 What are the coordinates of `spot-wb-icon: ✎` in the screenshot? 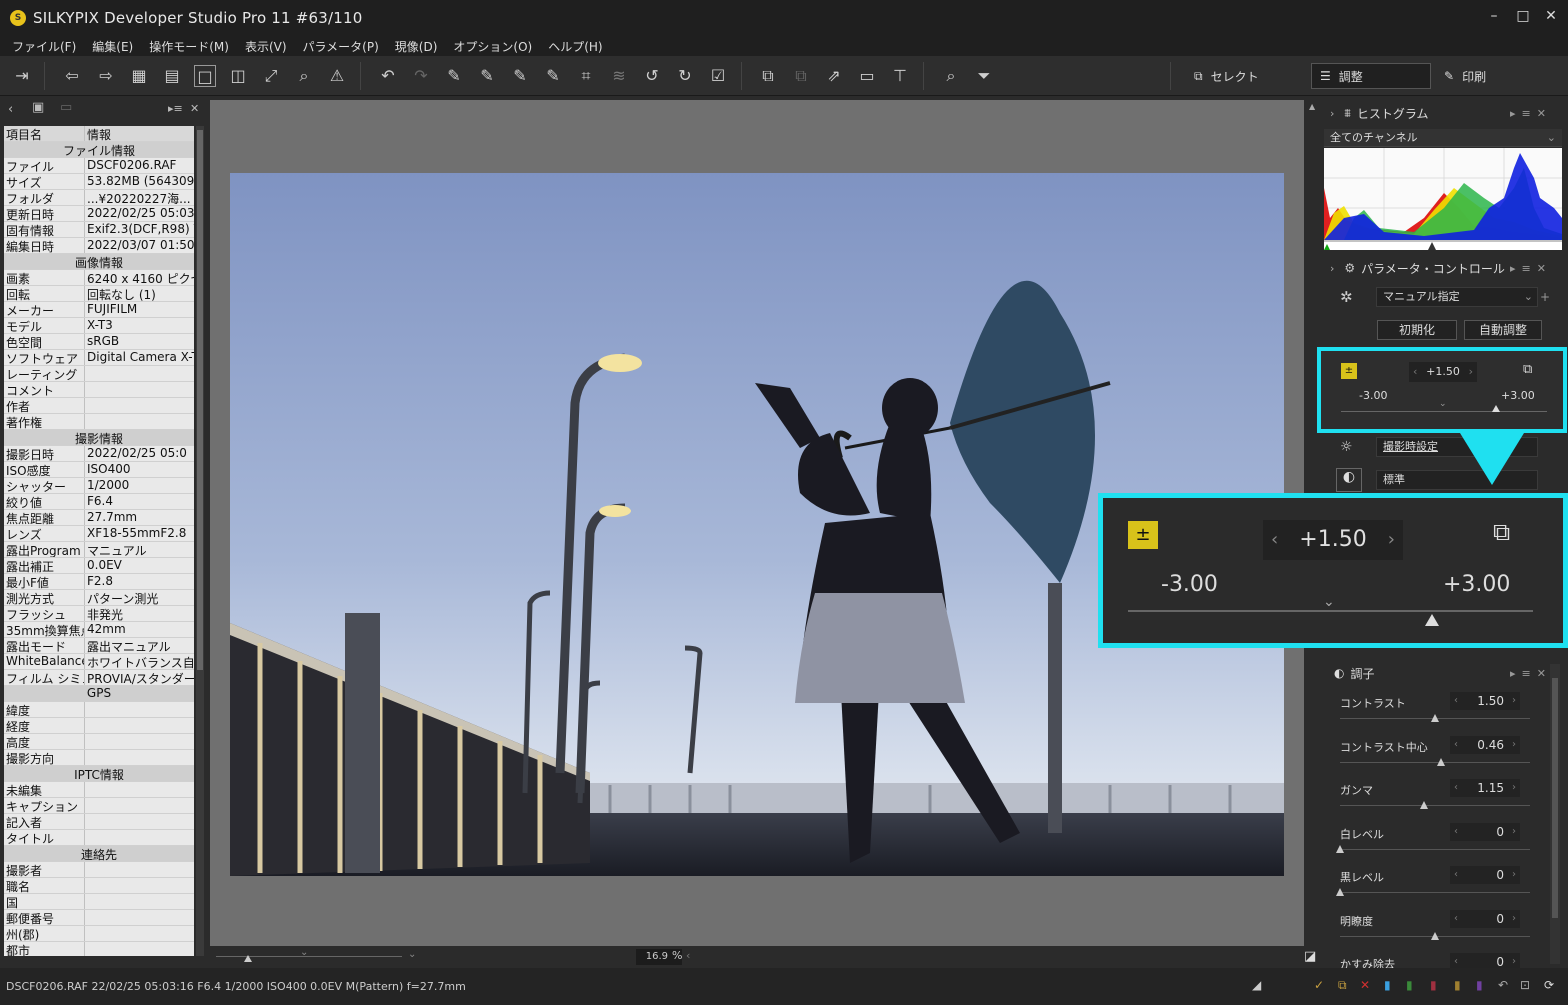 It's located at (454, 76).